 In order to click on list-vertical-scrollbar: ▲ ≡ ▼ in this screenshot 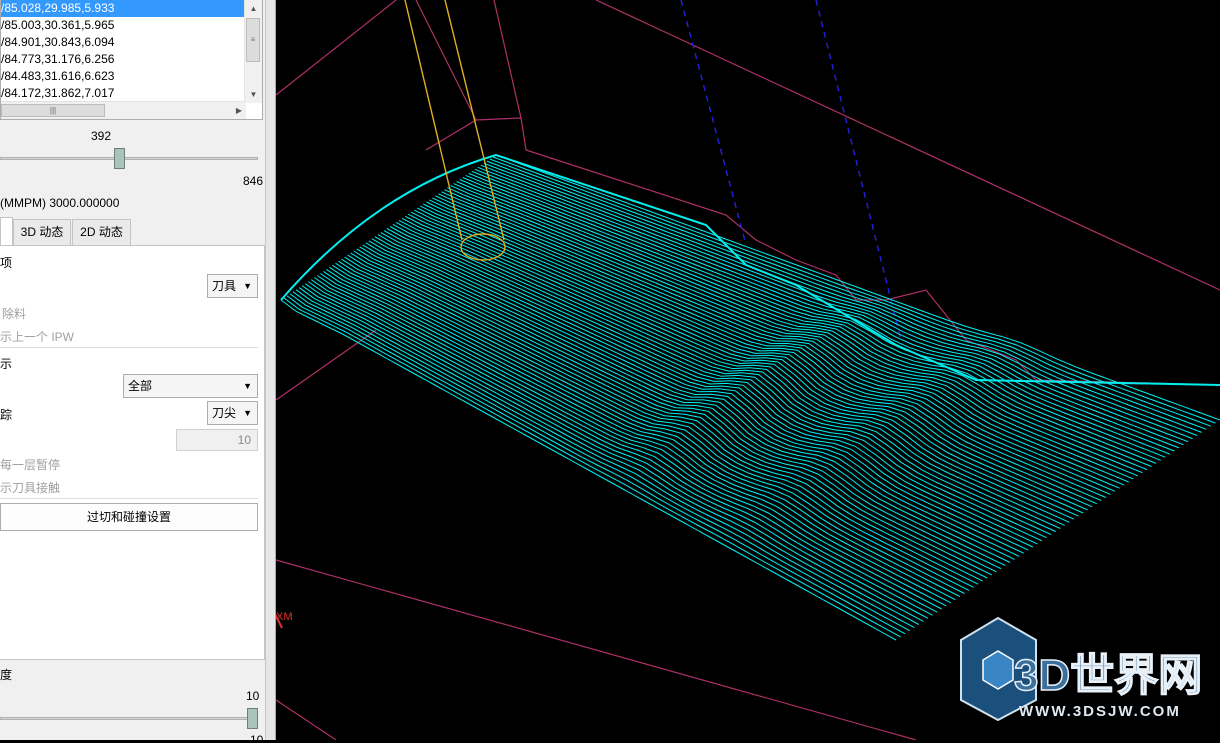, I will do `click(253, 51)`.